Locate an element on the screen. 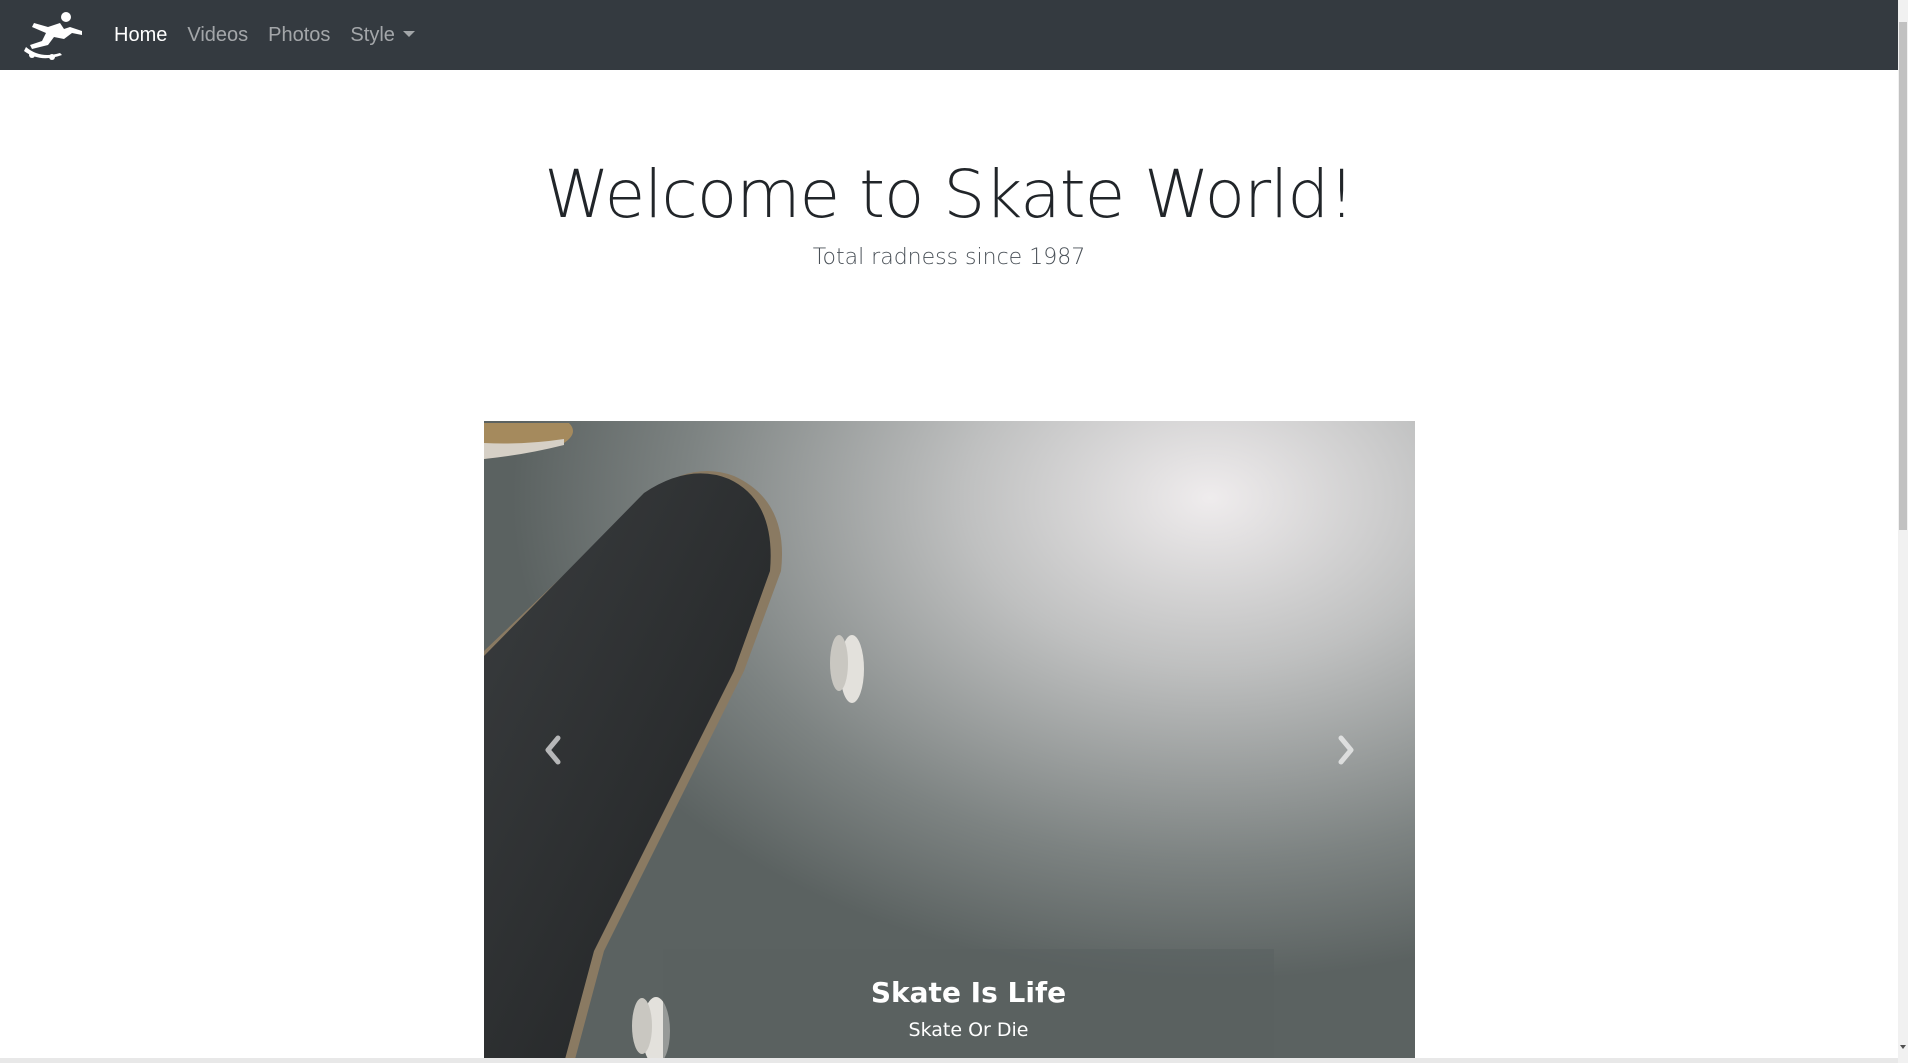 The image size is (1908, 1063). brand-logo is located at coordinates (52, 35).